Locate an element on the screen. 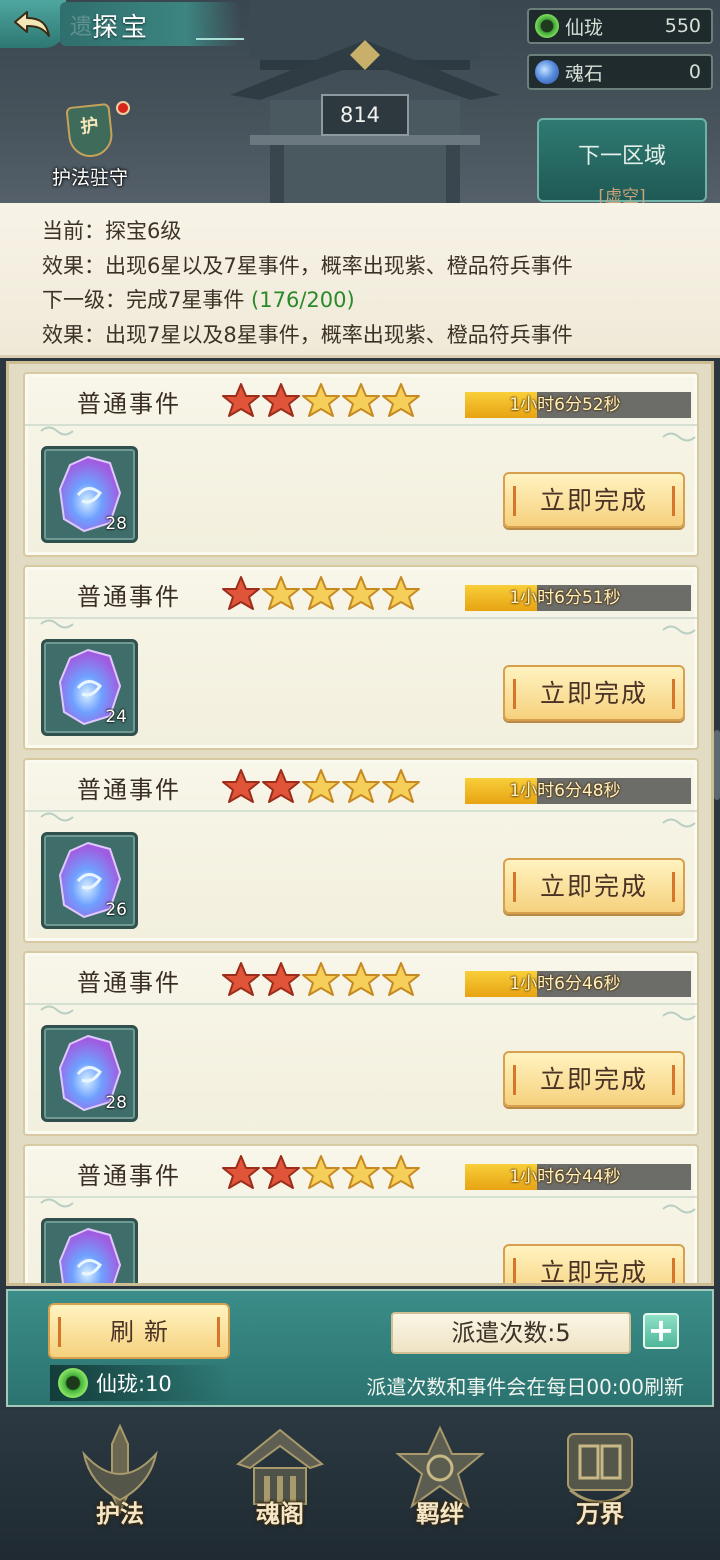 The image size is (720, 1560). refresh-button: 刷新 is located at coordinates (139, 1331).